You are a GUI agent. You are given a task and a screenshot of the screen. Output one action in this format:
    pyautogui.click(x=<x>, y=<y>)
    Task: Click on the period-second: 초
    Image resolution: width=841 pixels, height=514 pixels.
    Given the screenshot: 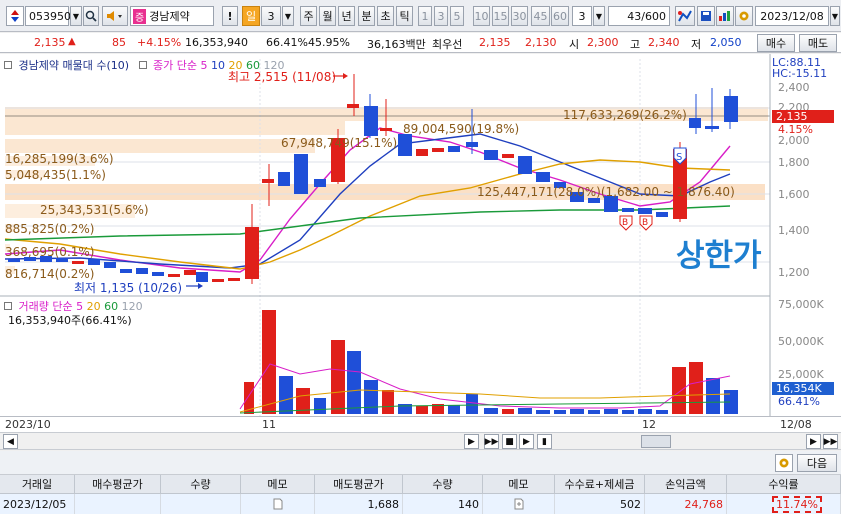 What is the action you would take?
    pyautogui.click(x=385, y=16)
    